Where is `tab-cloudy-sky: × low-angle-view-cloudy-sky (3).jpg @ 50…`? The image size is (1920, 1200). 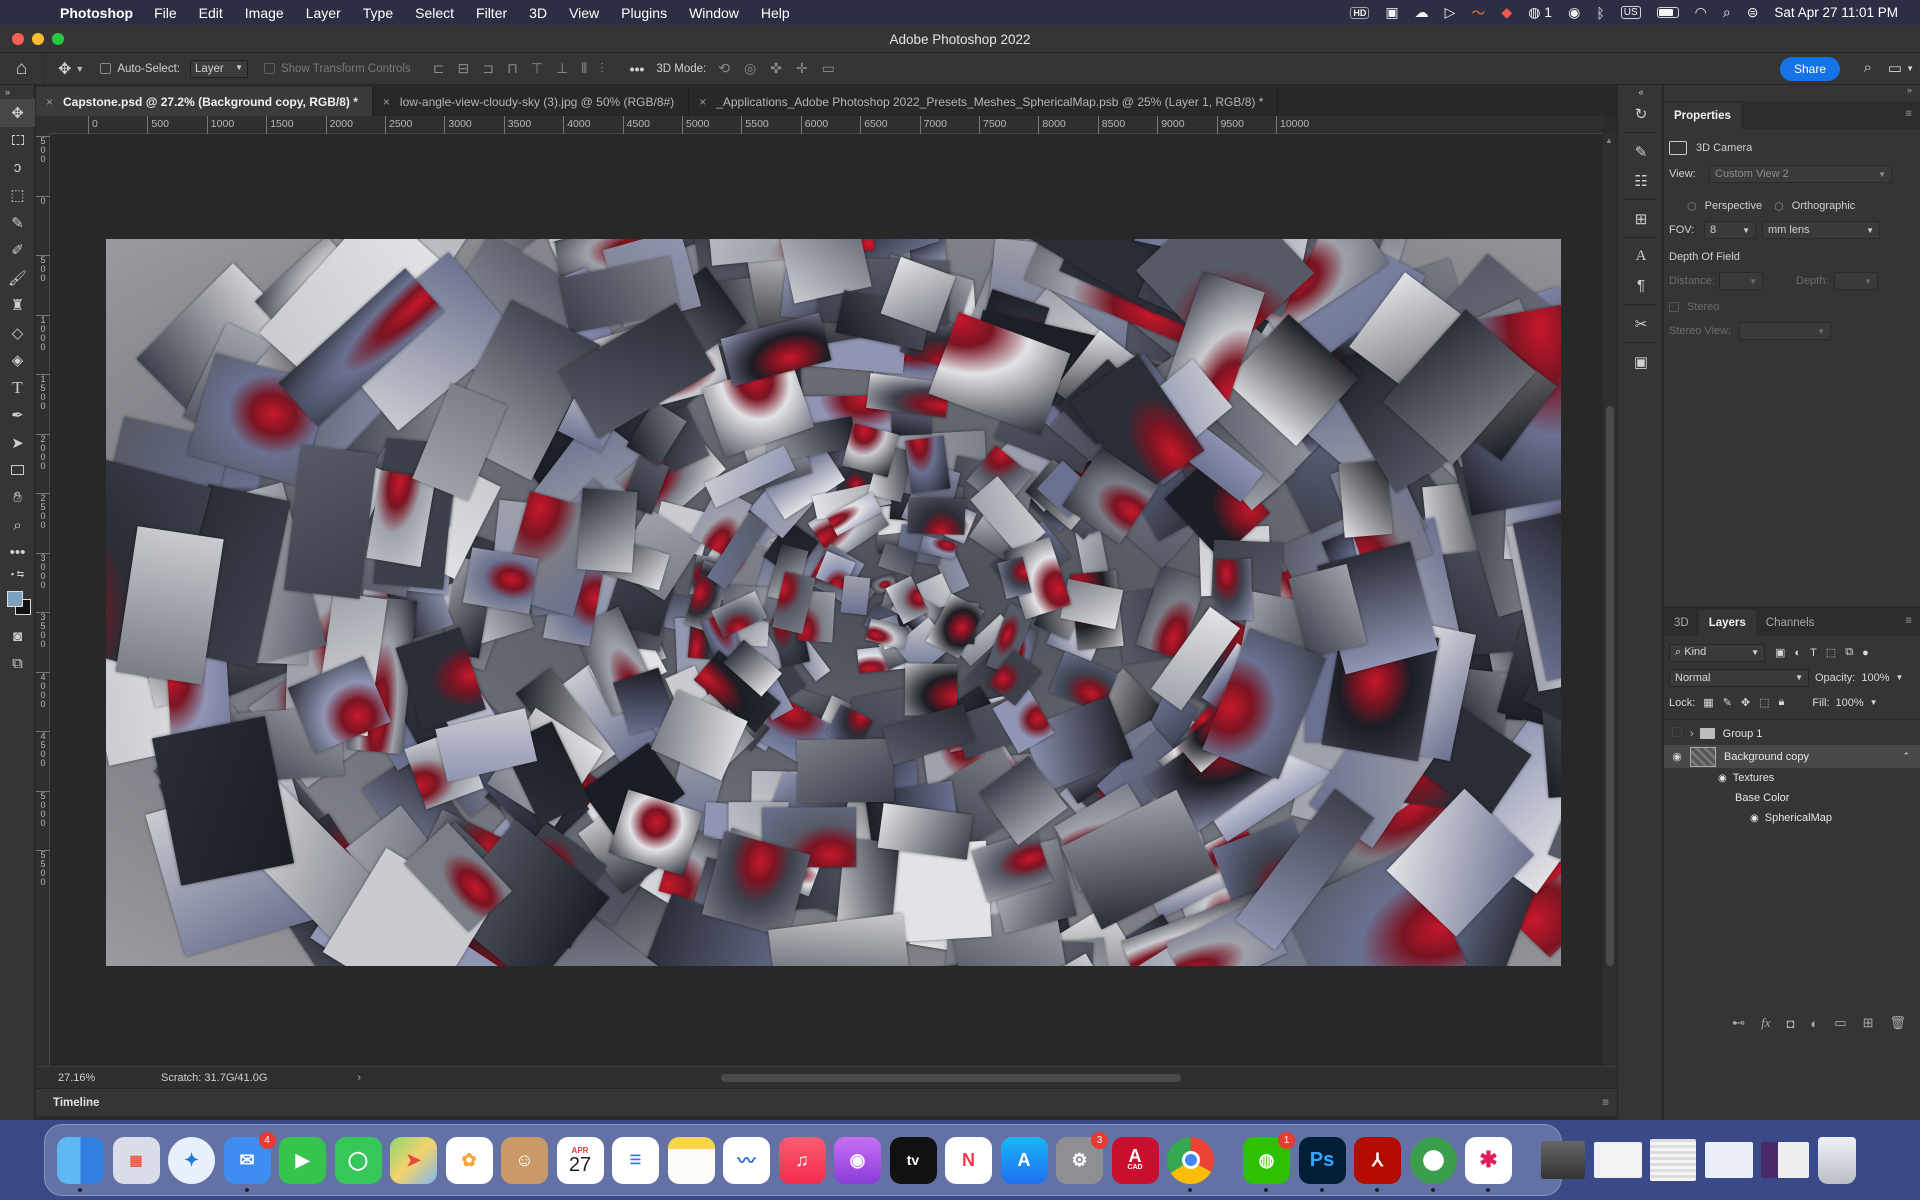 tab-cloudy-sky: × low-angle-view-cloudy-sky (3).jpg @ 50… is located at coordinates (531, 101).